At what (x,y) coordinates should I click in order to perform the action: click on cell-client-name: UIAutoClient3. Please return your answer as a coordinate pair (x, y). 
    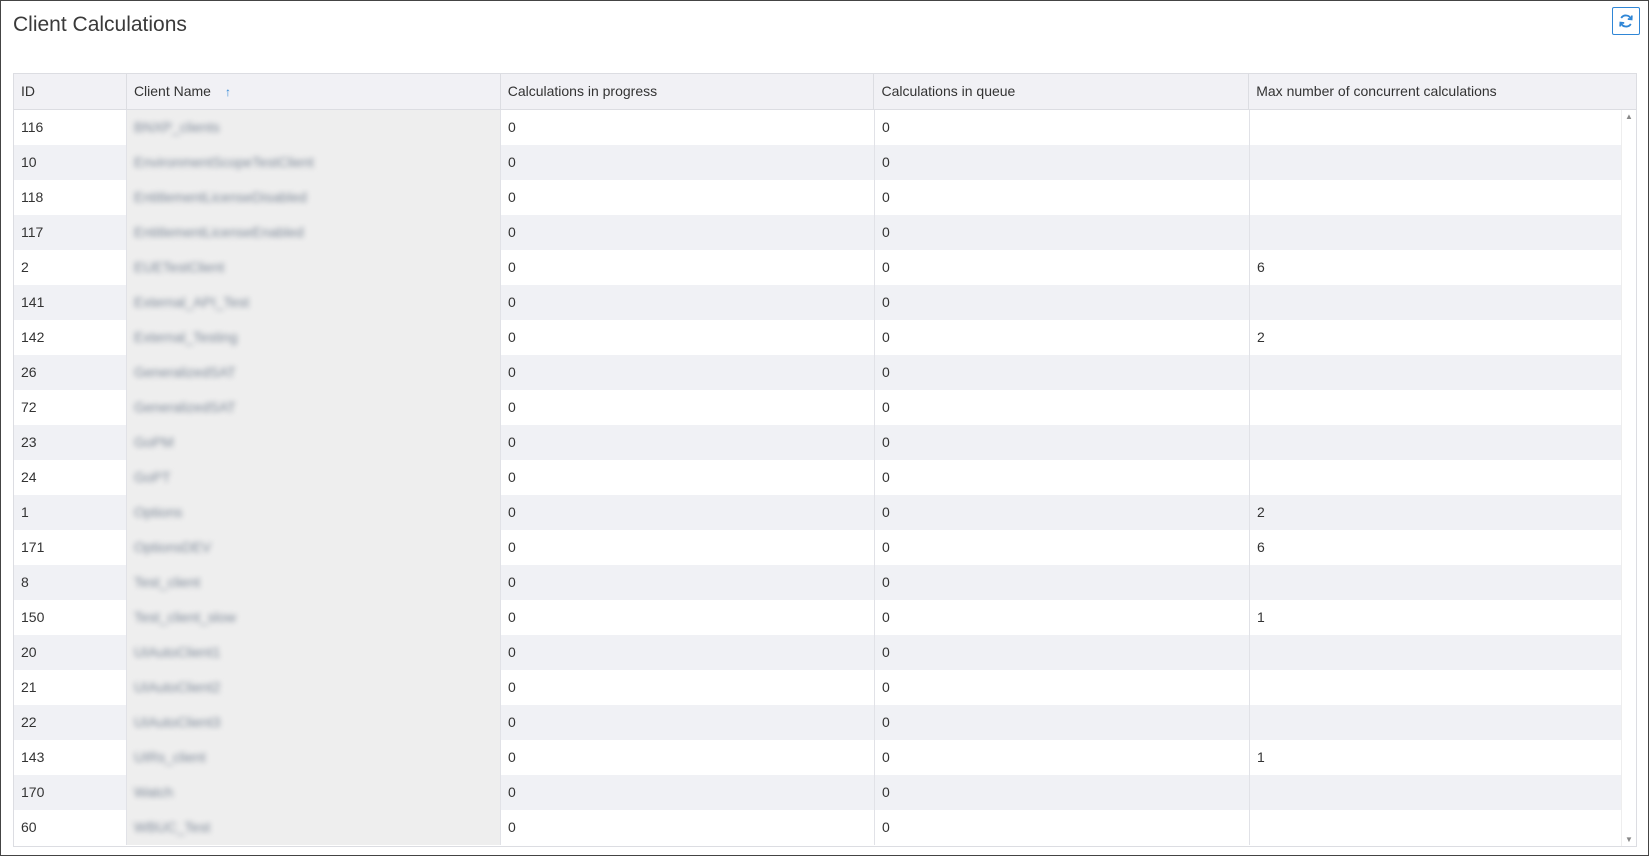
    Looking at the image, I should click on (314, 722).